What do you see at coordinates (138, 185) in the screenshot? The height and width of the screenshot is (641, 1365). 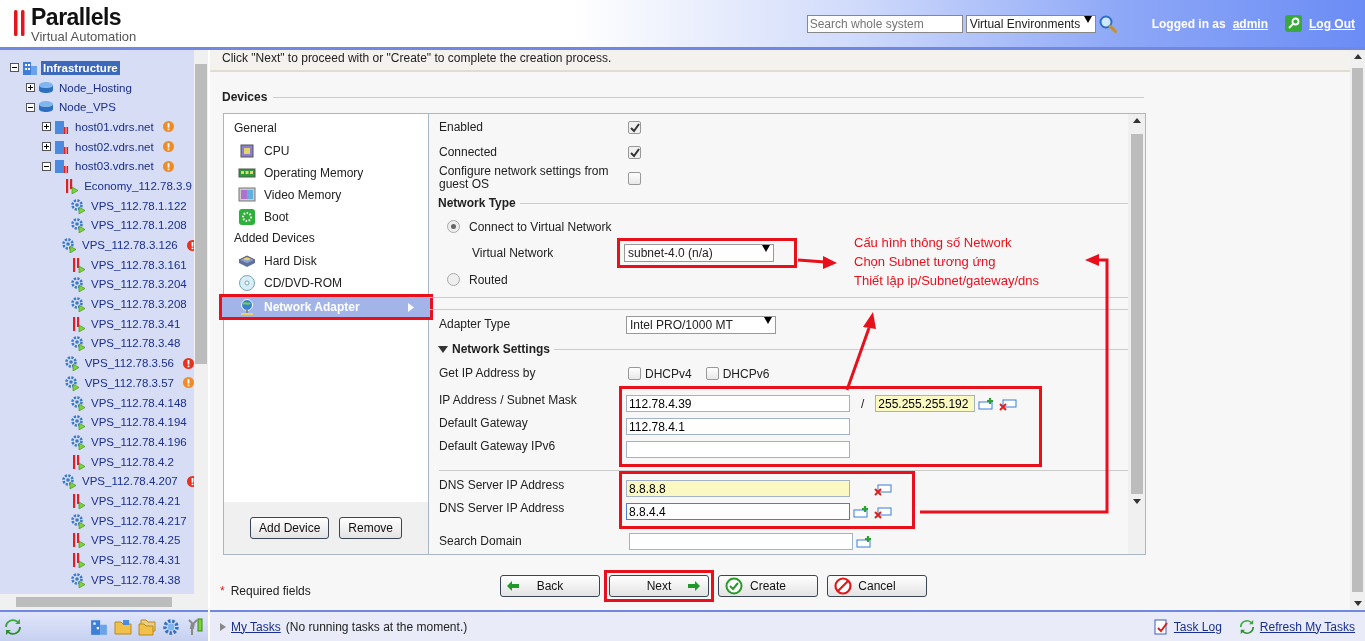 I see `tree-item: Economy_112.78.3.9` at bounding box center [138, 185].